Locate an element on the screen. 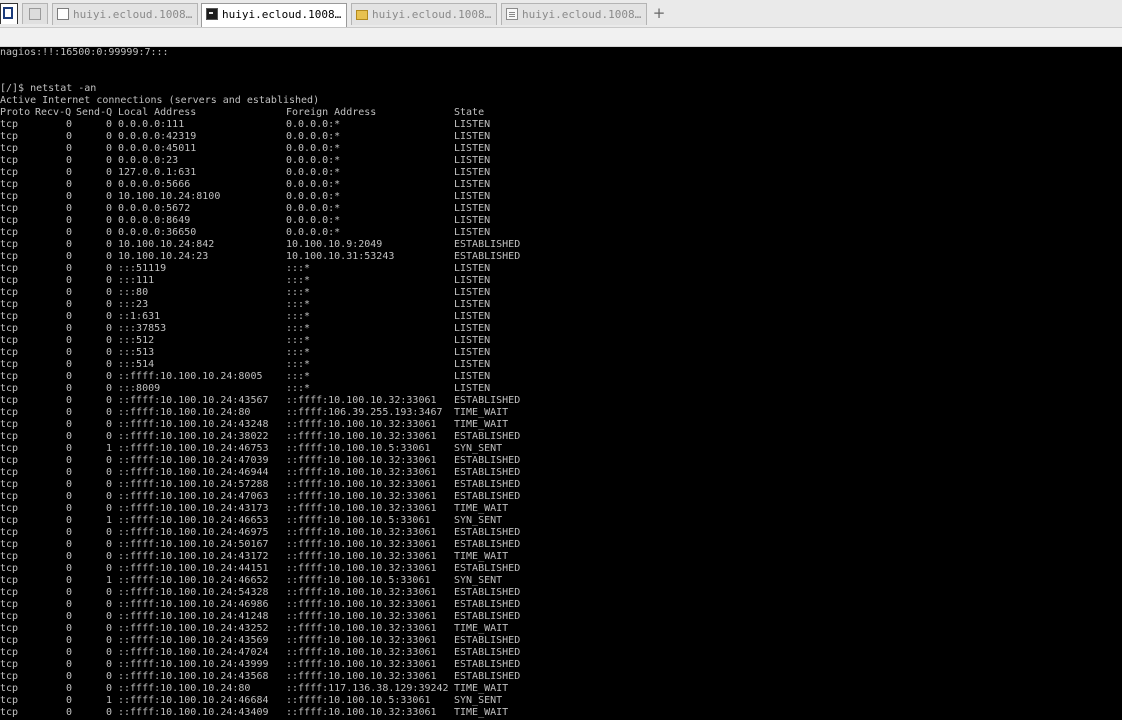  row-local-address: 0.0.0.0:111 is located at coordinates (151, 124).